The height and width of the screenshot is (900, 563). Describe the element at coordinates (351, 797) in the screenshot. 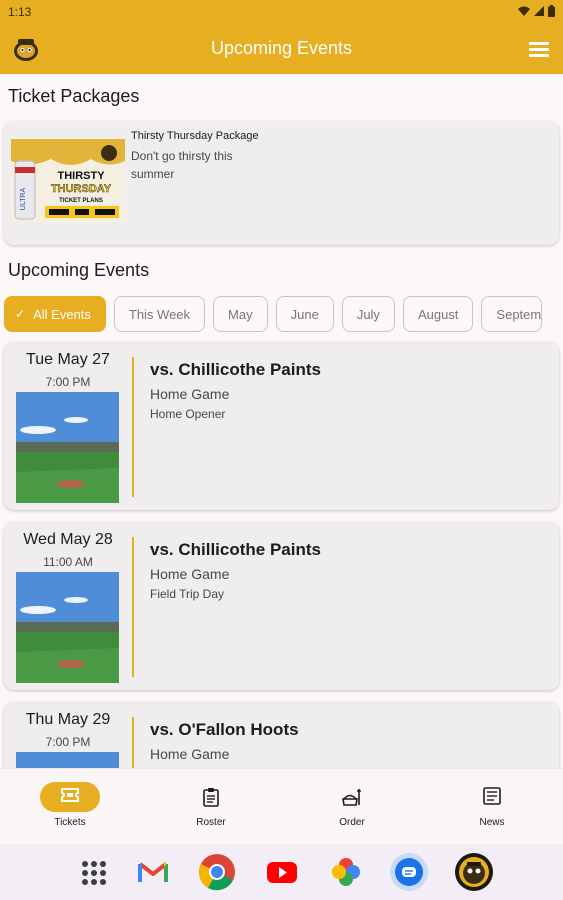

I see `food-order-icon` at that location.